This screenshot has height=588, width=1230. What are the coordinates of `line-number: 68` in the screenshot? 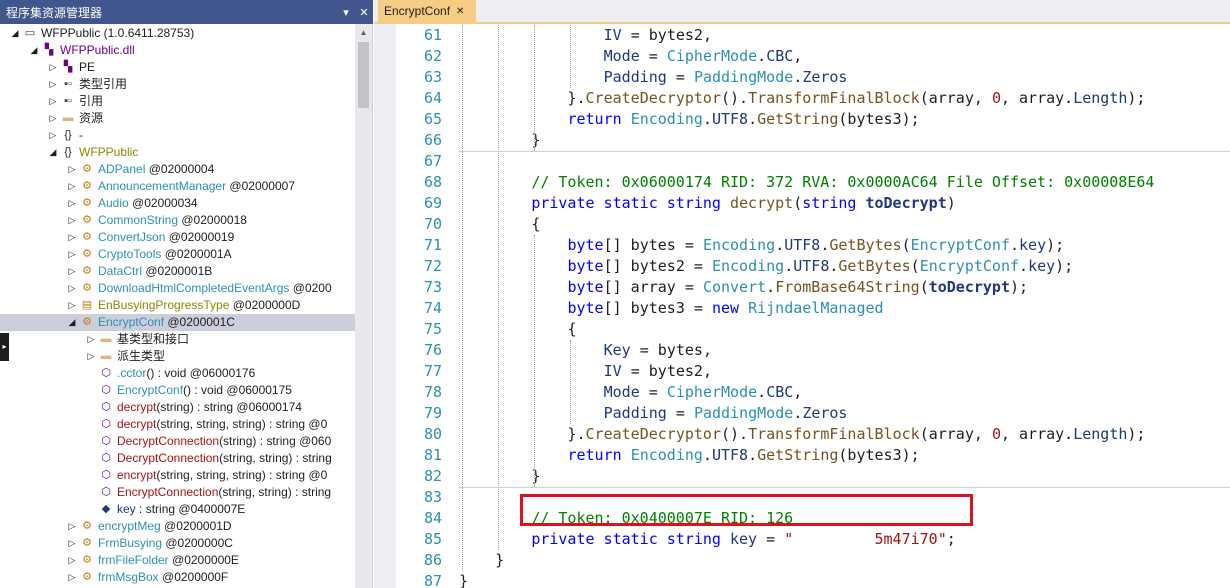 It's located at (432, 182).